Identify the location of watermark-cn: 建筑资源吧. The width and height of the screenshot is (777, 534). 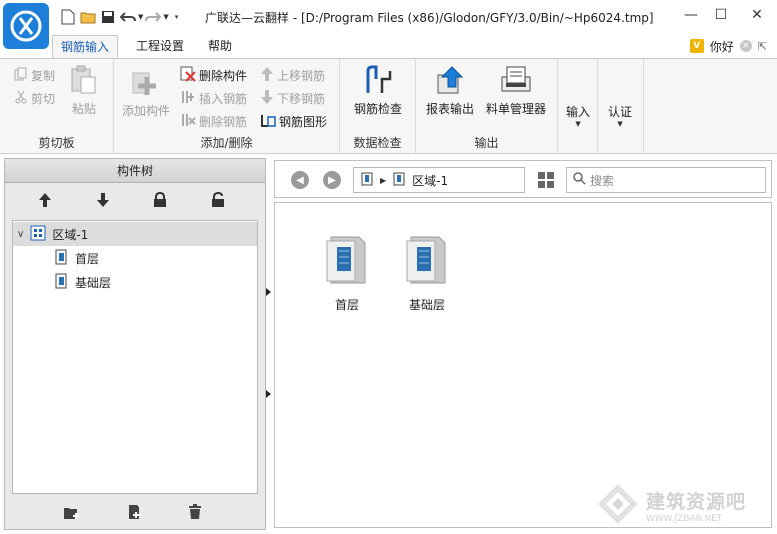
(696, 501).